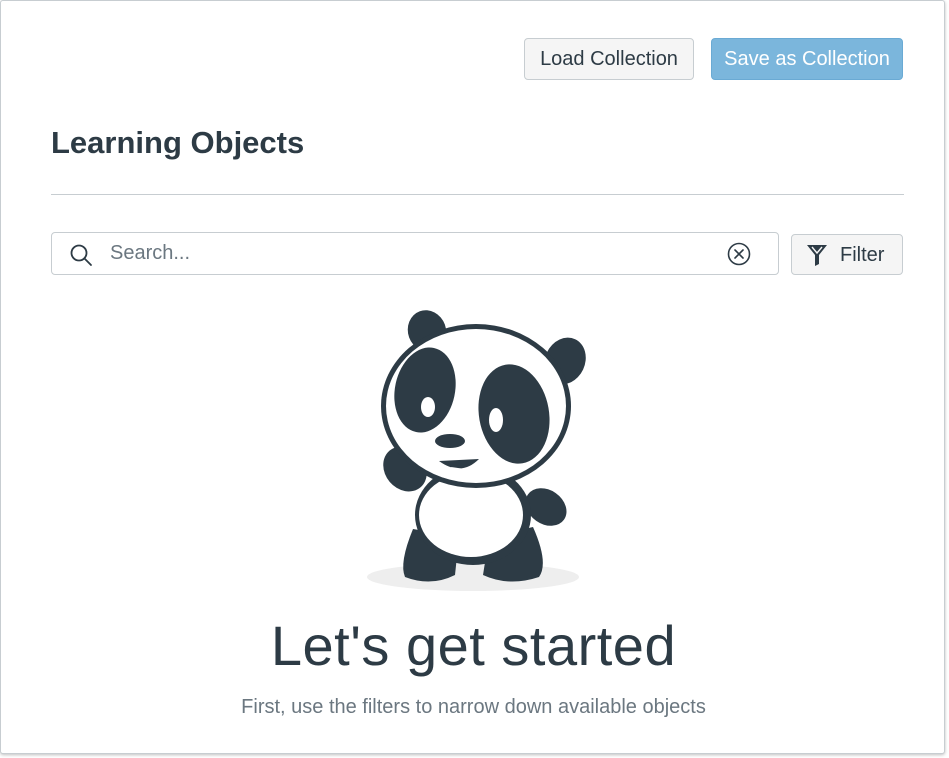  What do you see at coordinates (473, 645) in the screenshot?
I see `empty-state-headline: Let's get started` at bounding box center [473, 645].